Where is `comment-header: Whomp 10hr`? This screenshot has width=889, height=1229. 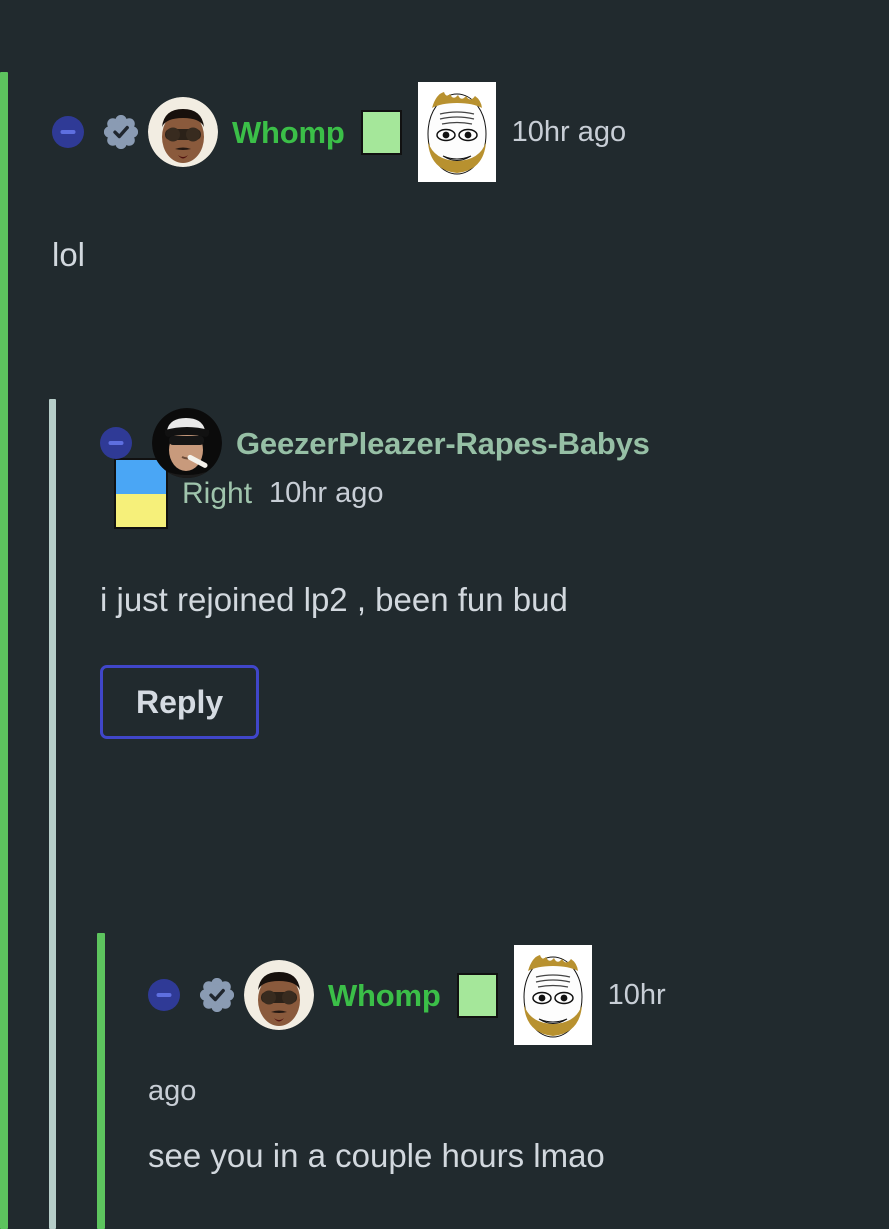
comment-header: Whomp 10hr is located at coordinates (515, 995).